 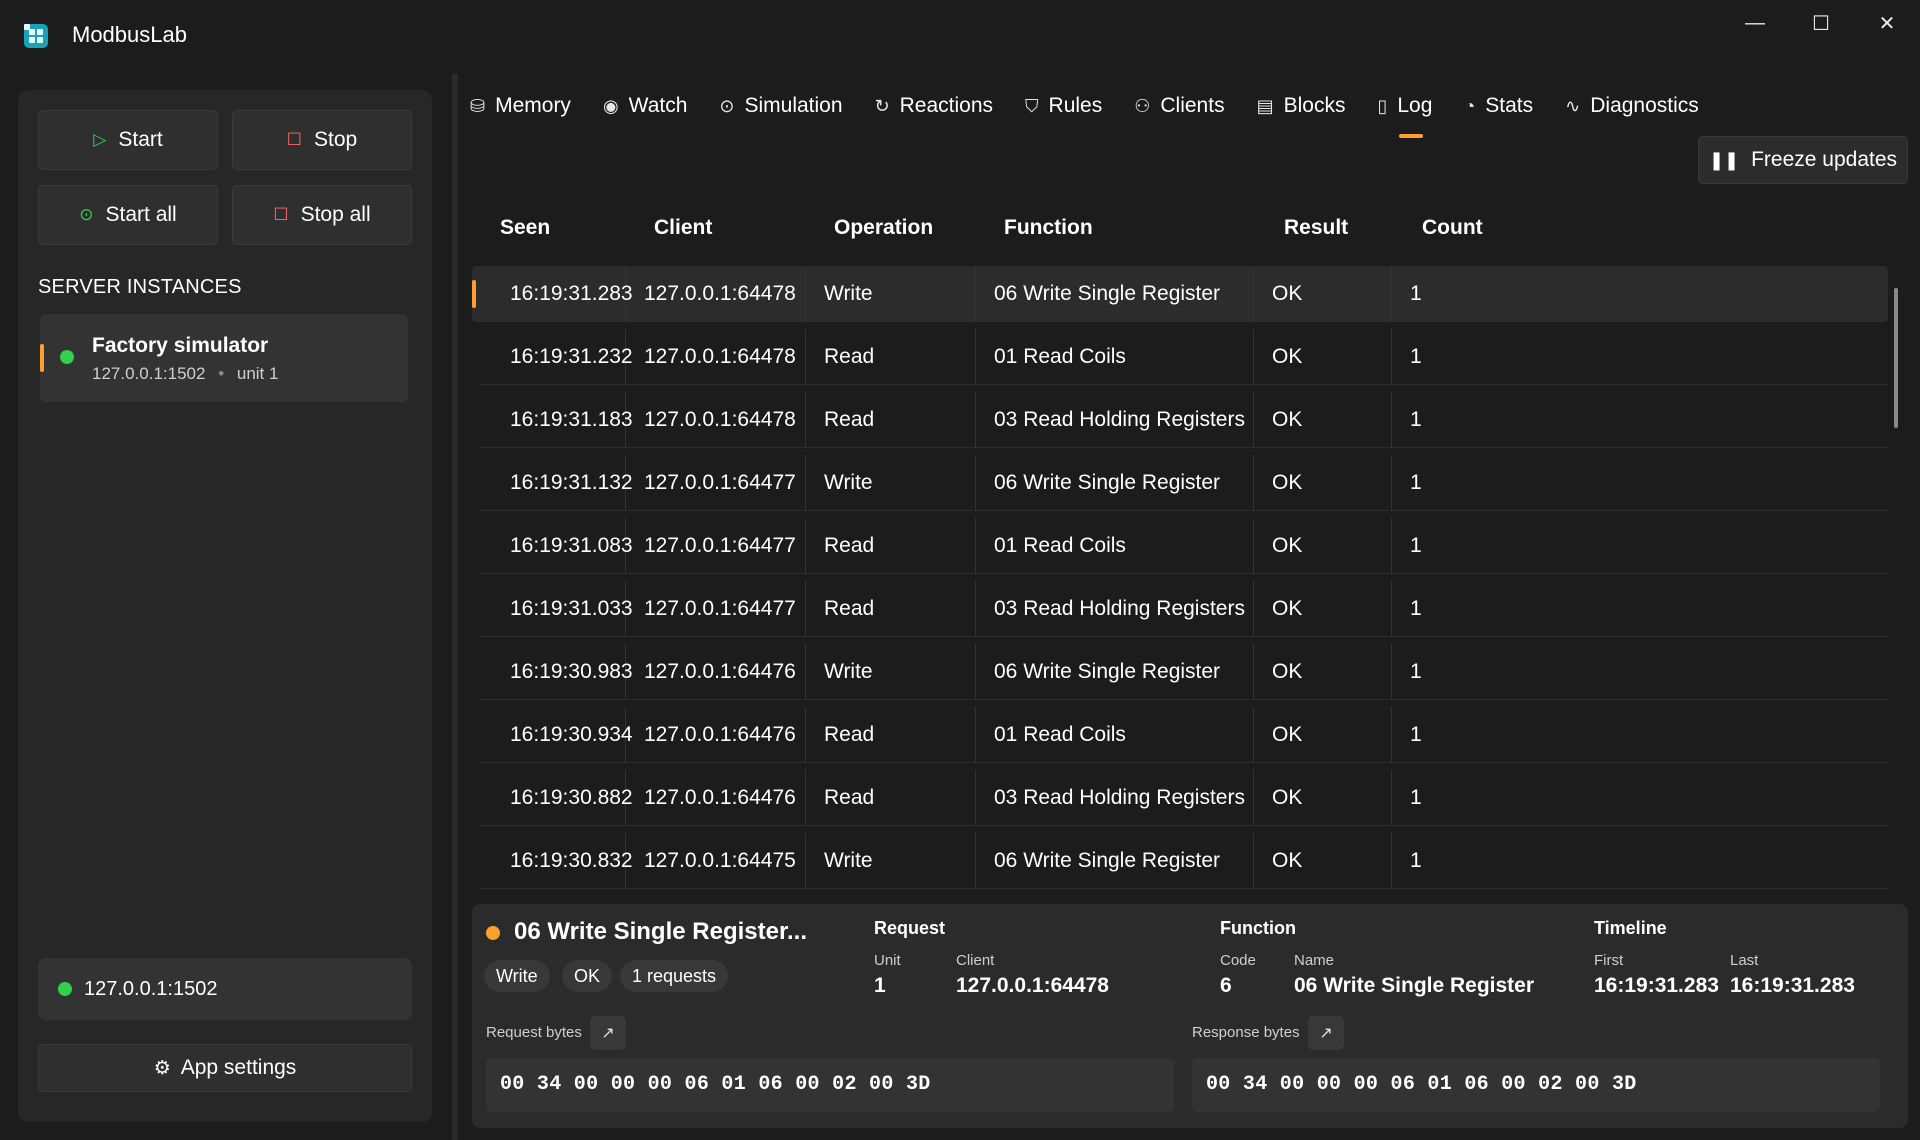 What do you see at coordinates (562, 672) in the screenshot?
I see `cell-seen: 16:19:30.983` at bounding box center [562, 672].